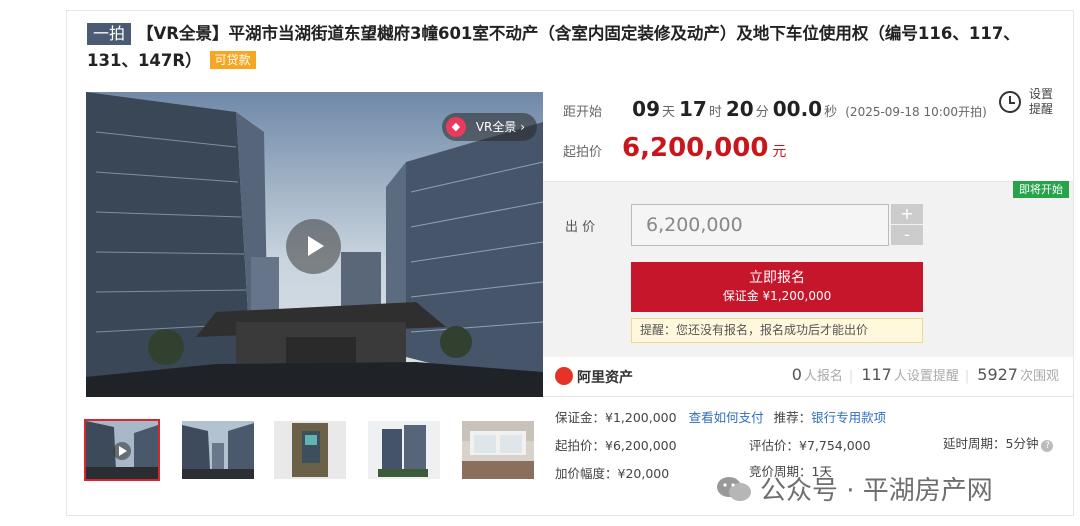 The image size is (1080, 526). I want to click on vr-icon: ◆, so click(455, 127).